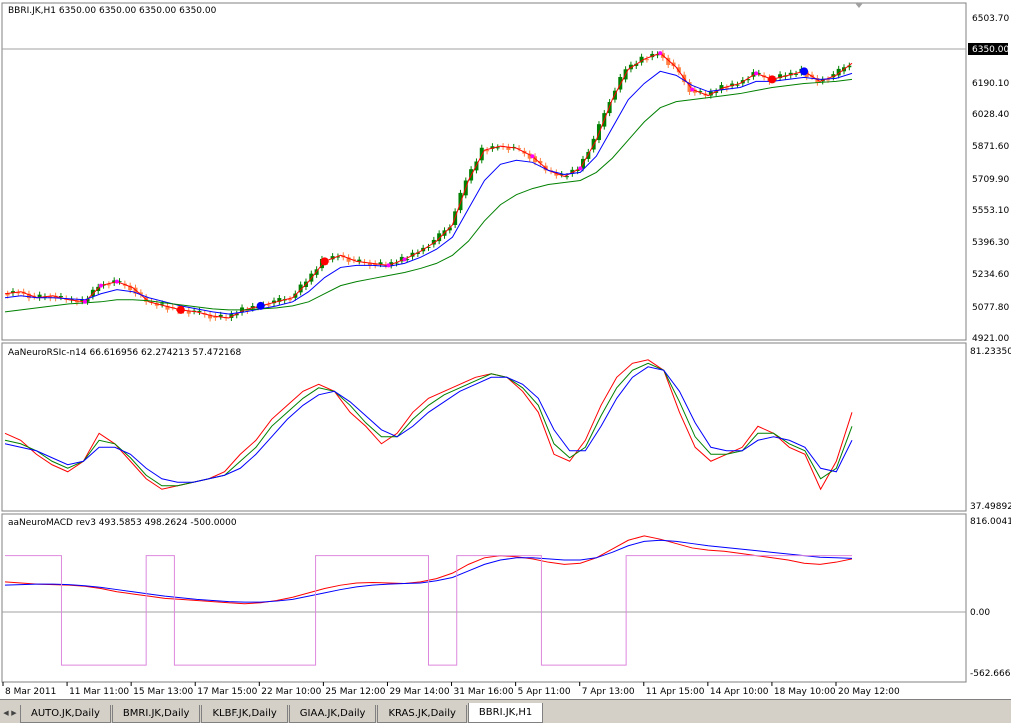 This screenshot has height=723, width=1011. I want to click on macd-axis: 816.0041 0.00 -562.666, so click(990, 598).